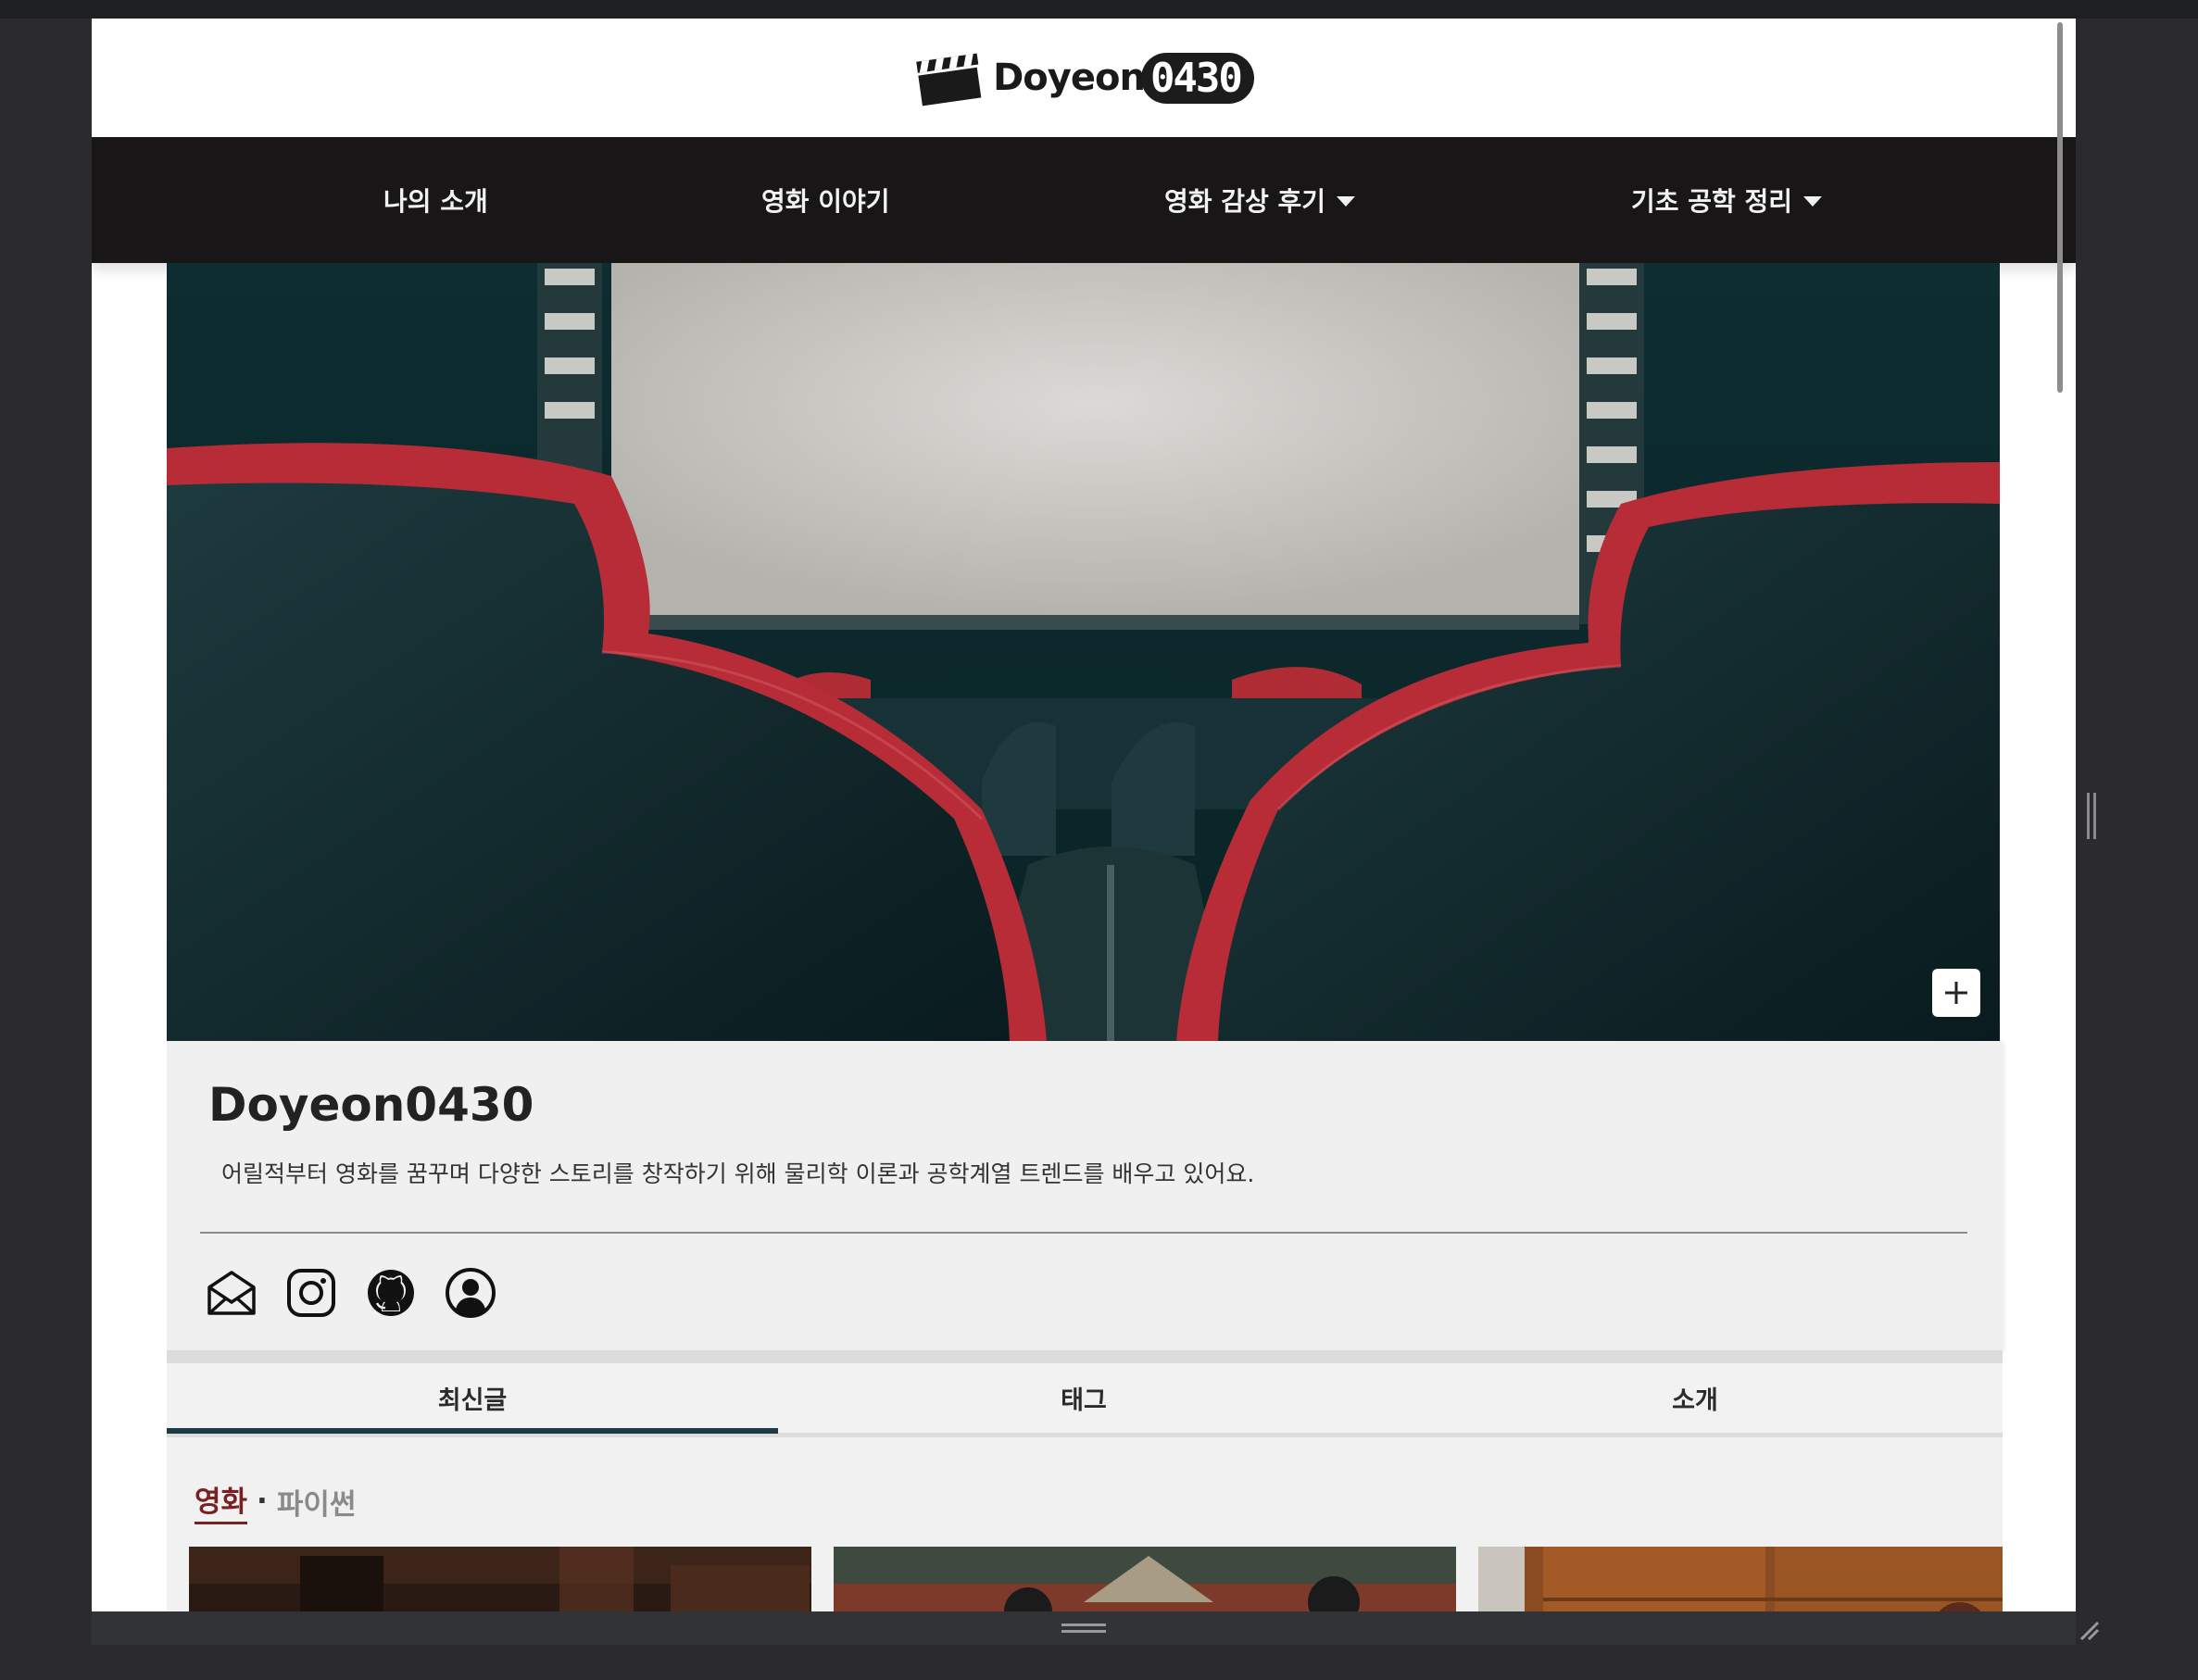 Image resolution: width=2198 pixels, height=1680 pixels. I want to click on category-filter: 영화 · 파이썬, so click(275, 1501).